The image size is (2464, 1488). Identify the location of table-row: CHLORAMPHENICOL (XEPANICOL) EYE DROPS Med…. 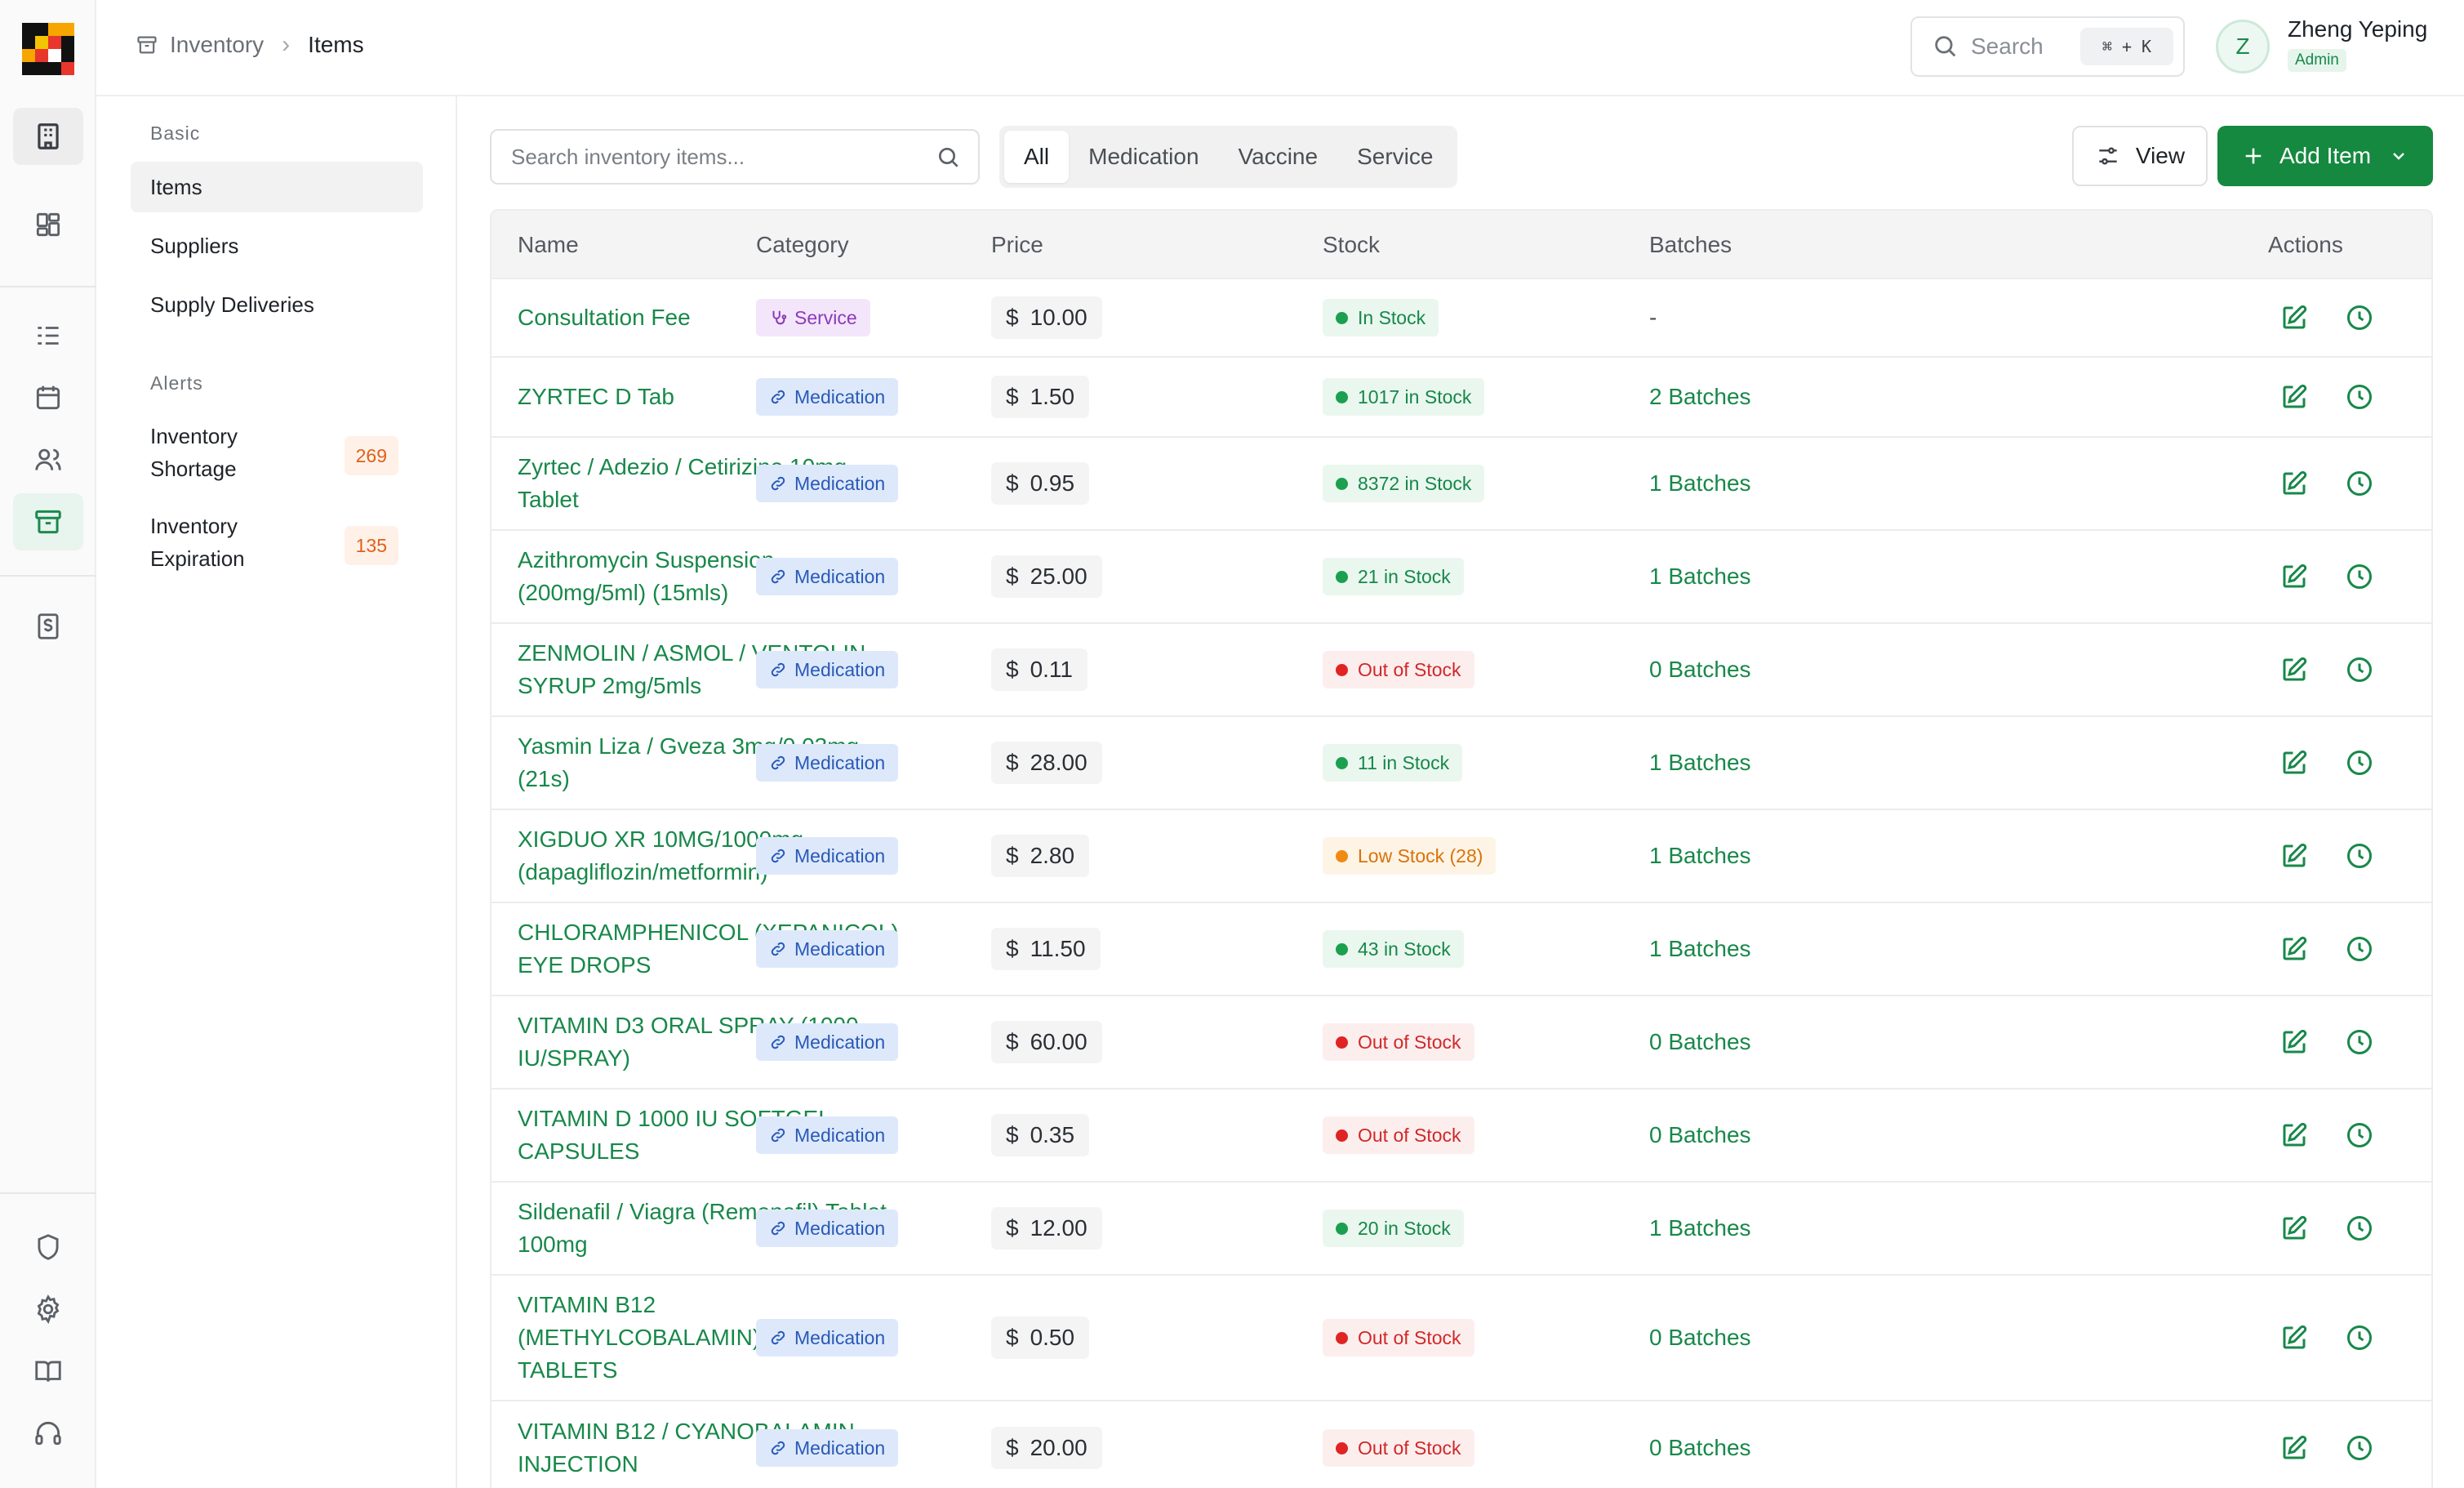
(1461, 949).